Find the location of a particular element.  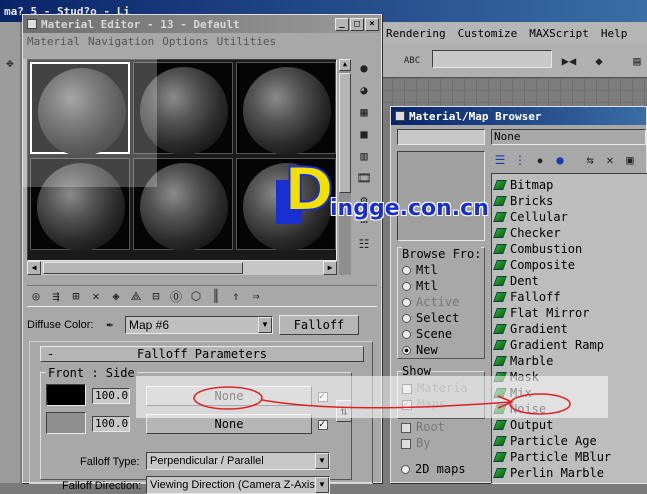

annotation-overlay is located at coordinates (382, 400).